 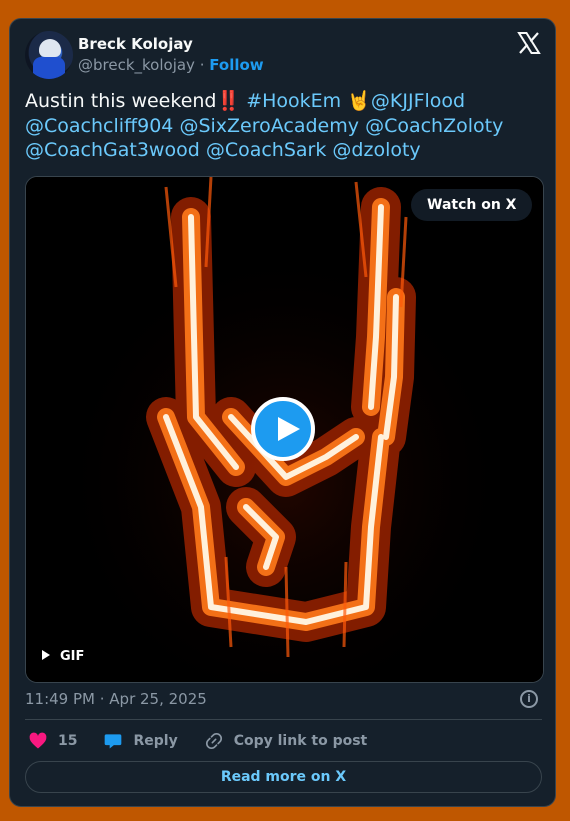 I want to click on mention-link: @CoachGat3wood, so click(x=112, y=150).